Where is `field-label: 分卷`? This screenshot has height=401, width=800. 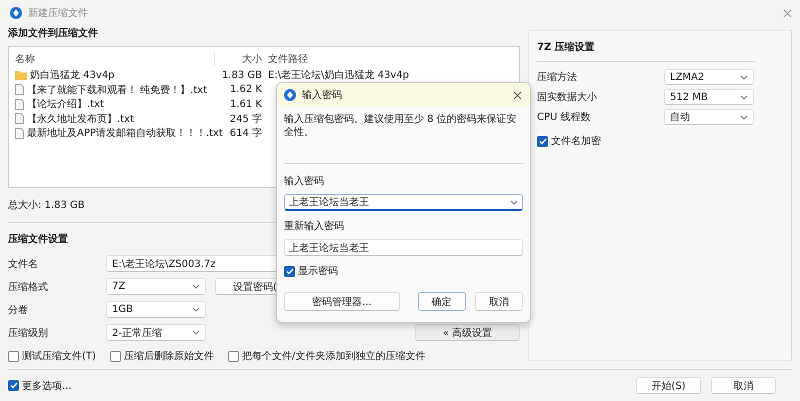 field-label: 分卷 is located at coordinates (18, 310).